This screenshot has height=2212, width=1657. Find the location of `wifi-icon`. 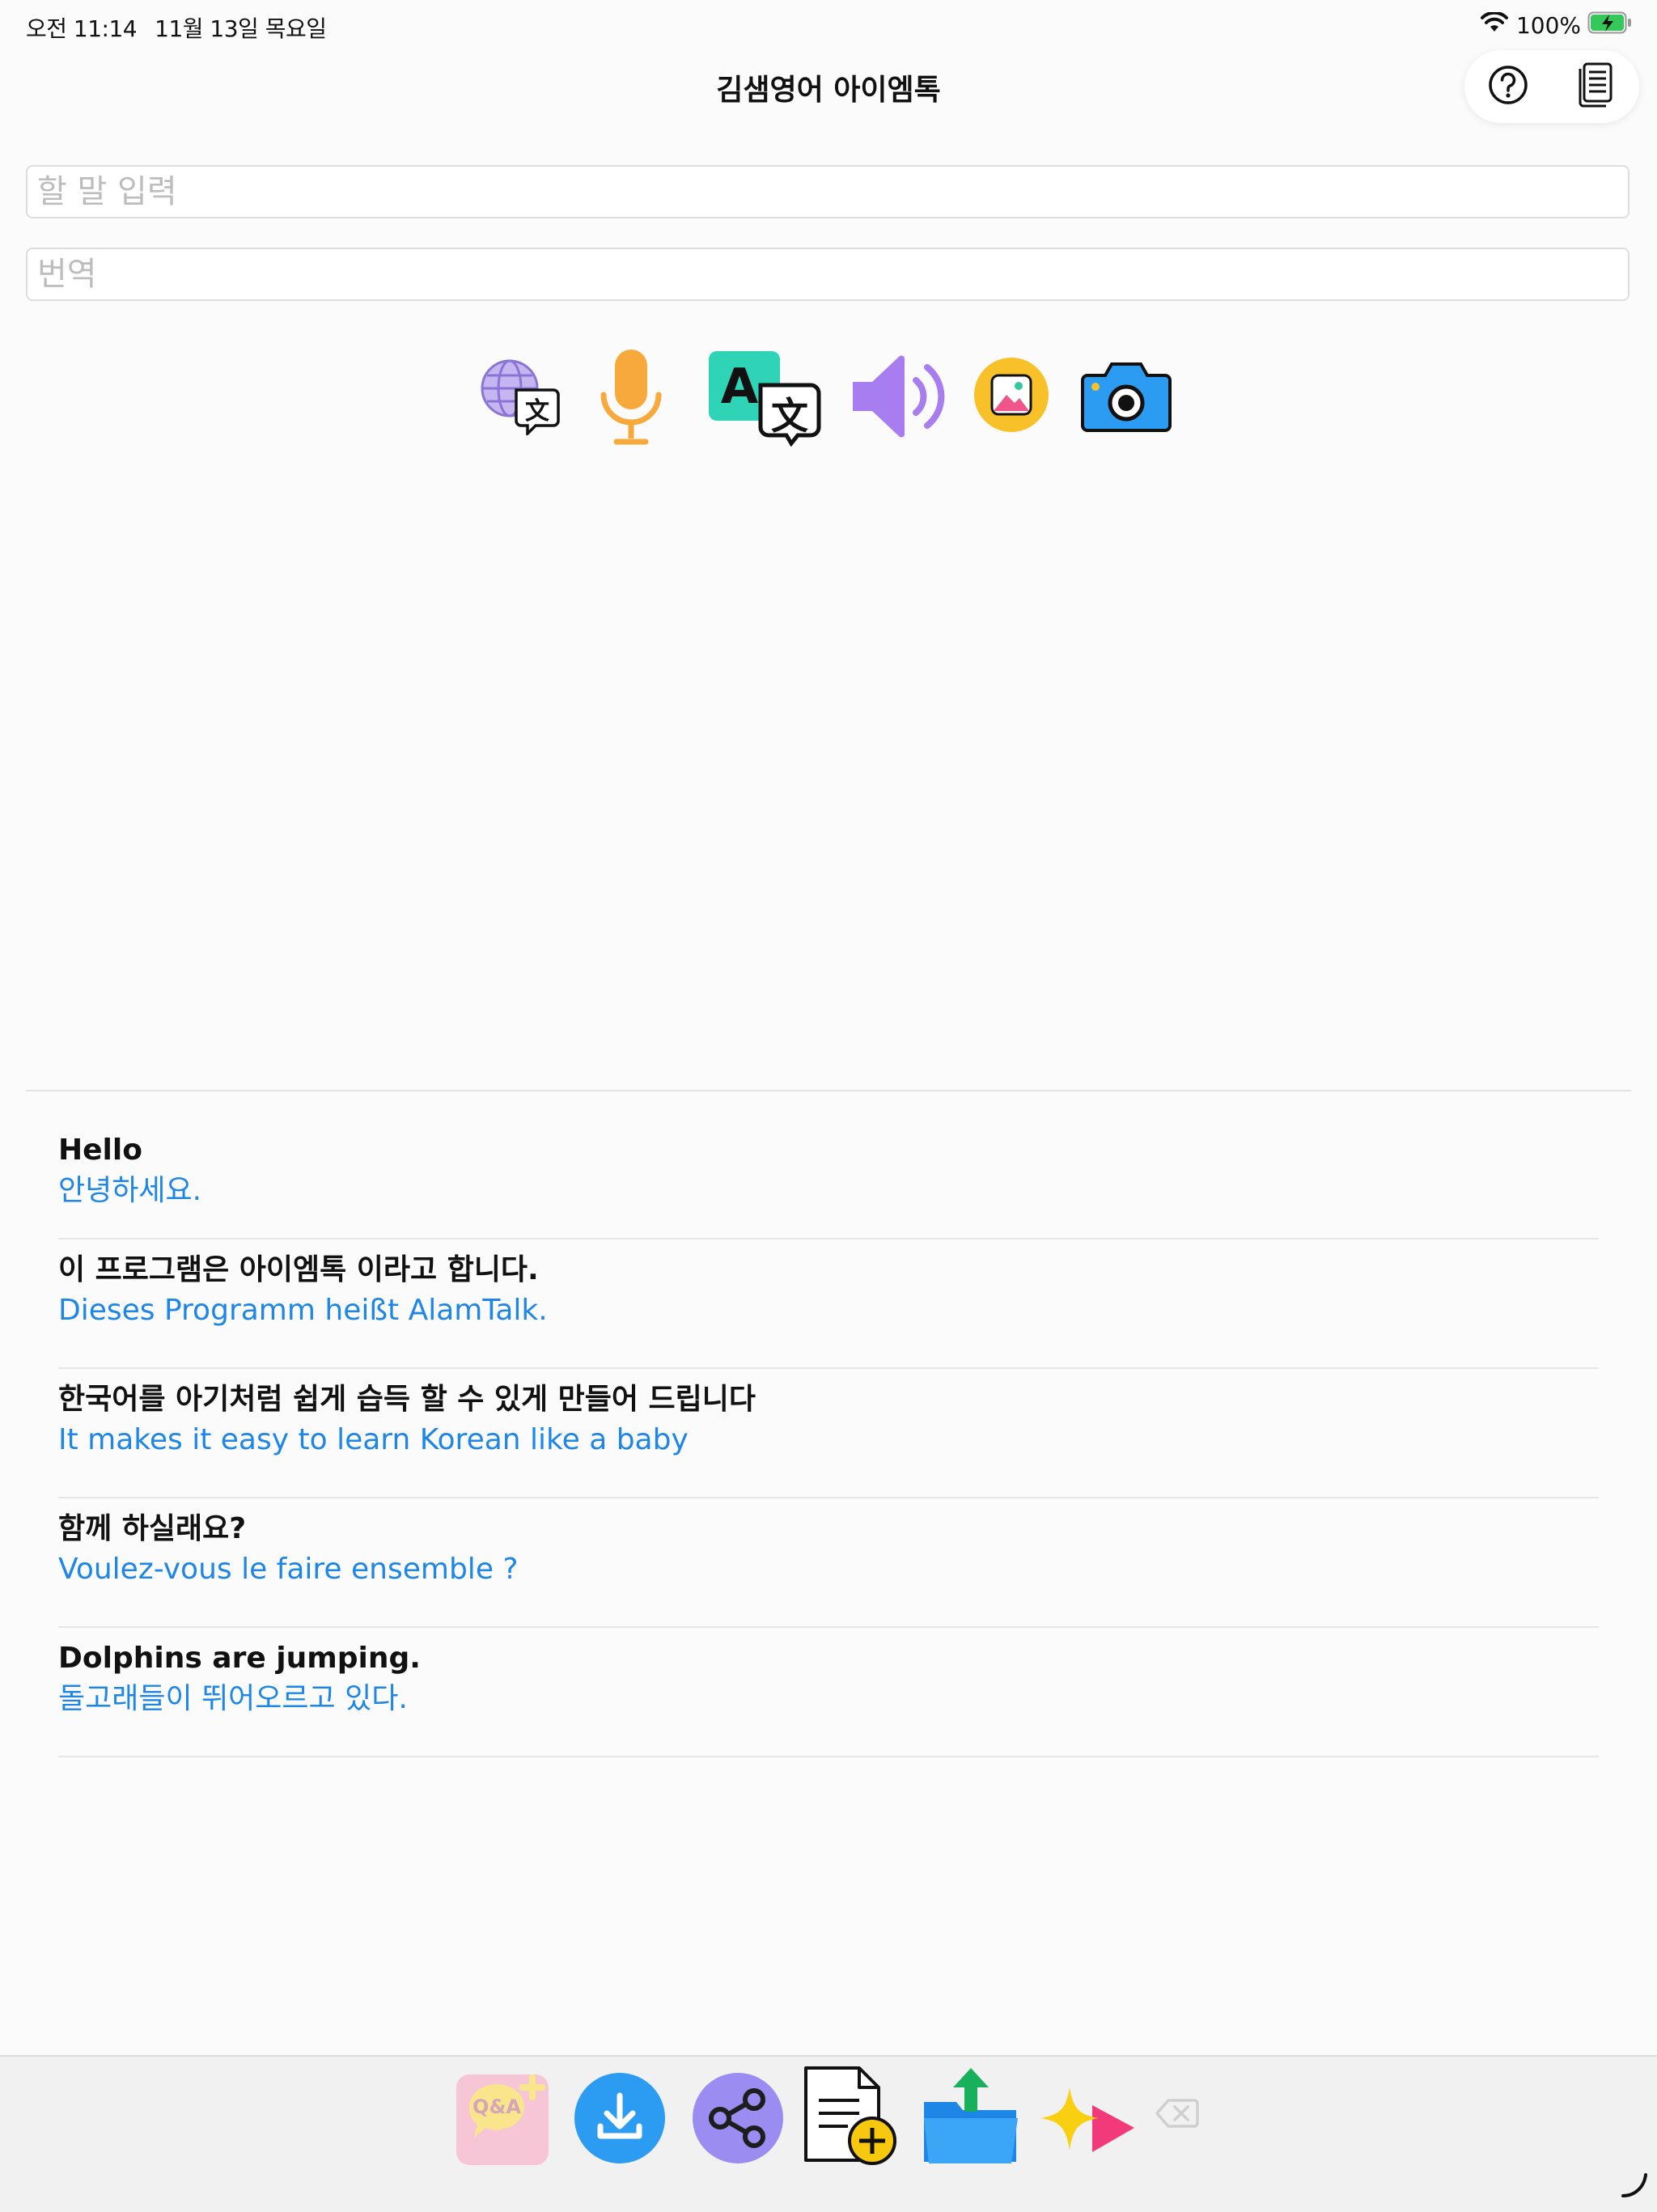

wifi-icon is located at coordinates (1494, 25).